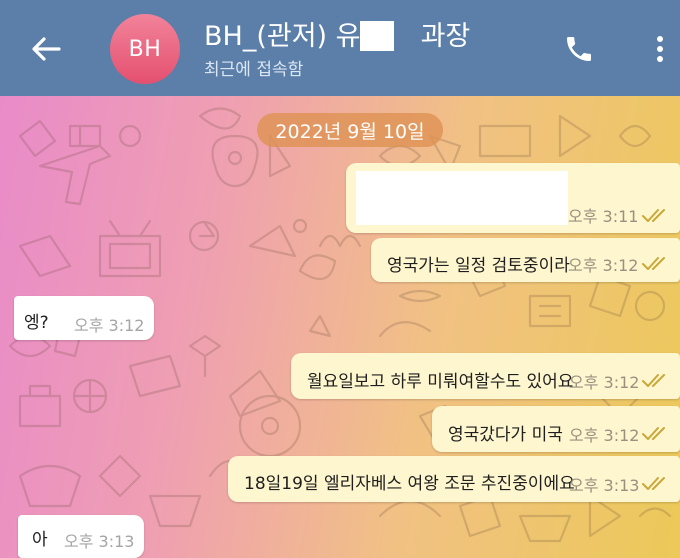  Describe the element at coordinates (603, 216) in the screenshot. I see `message-time: 오후 3:11` at that location.